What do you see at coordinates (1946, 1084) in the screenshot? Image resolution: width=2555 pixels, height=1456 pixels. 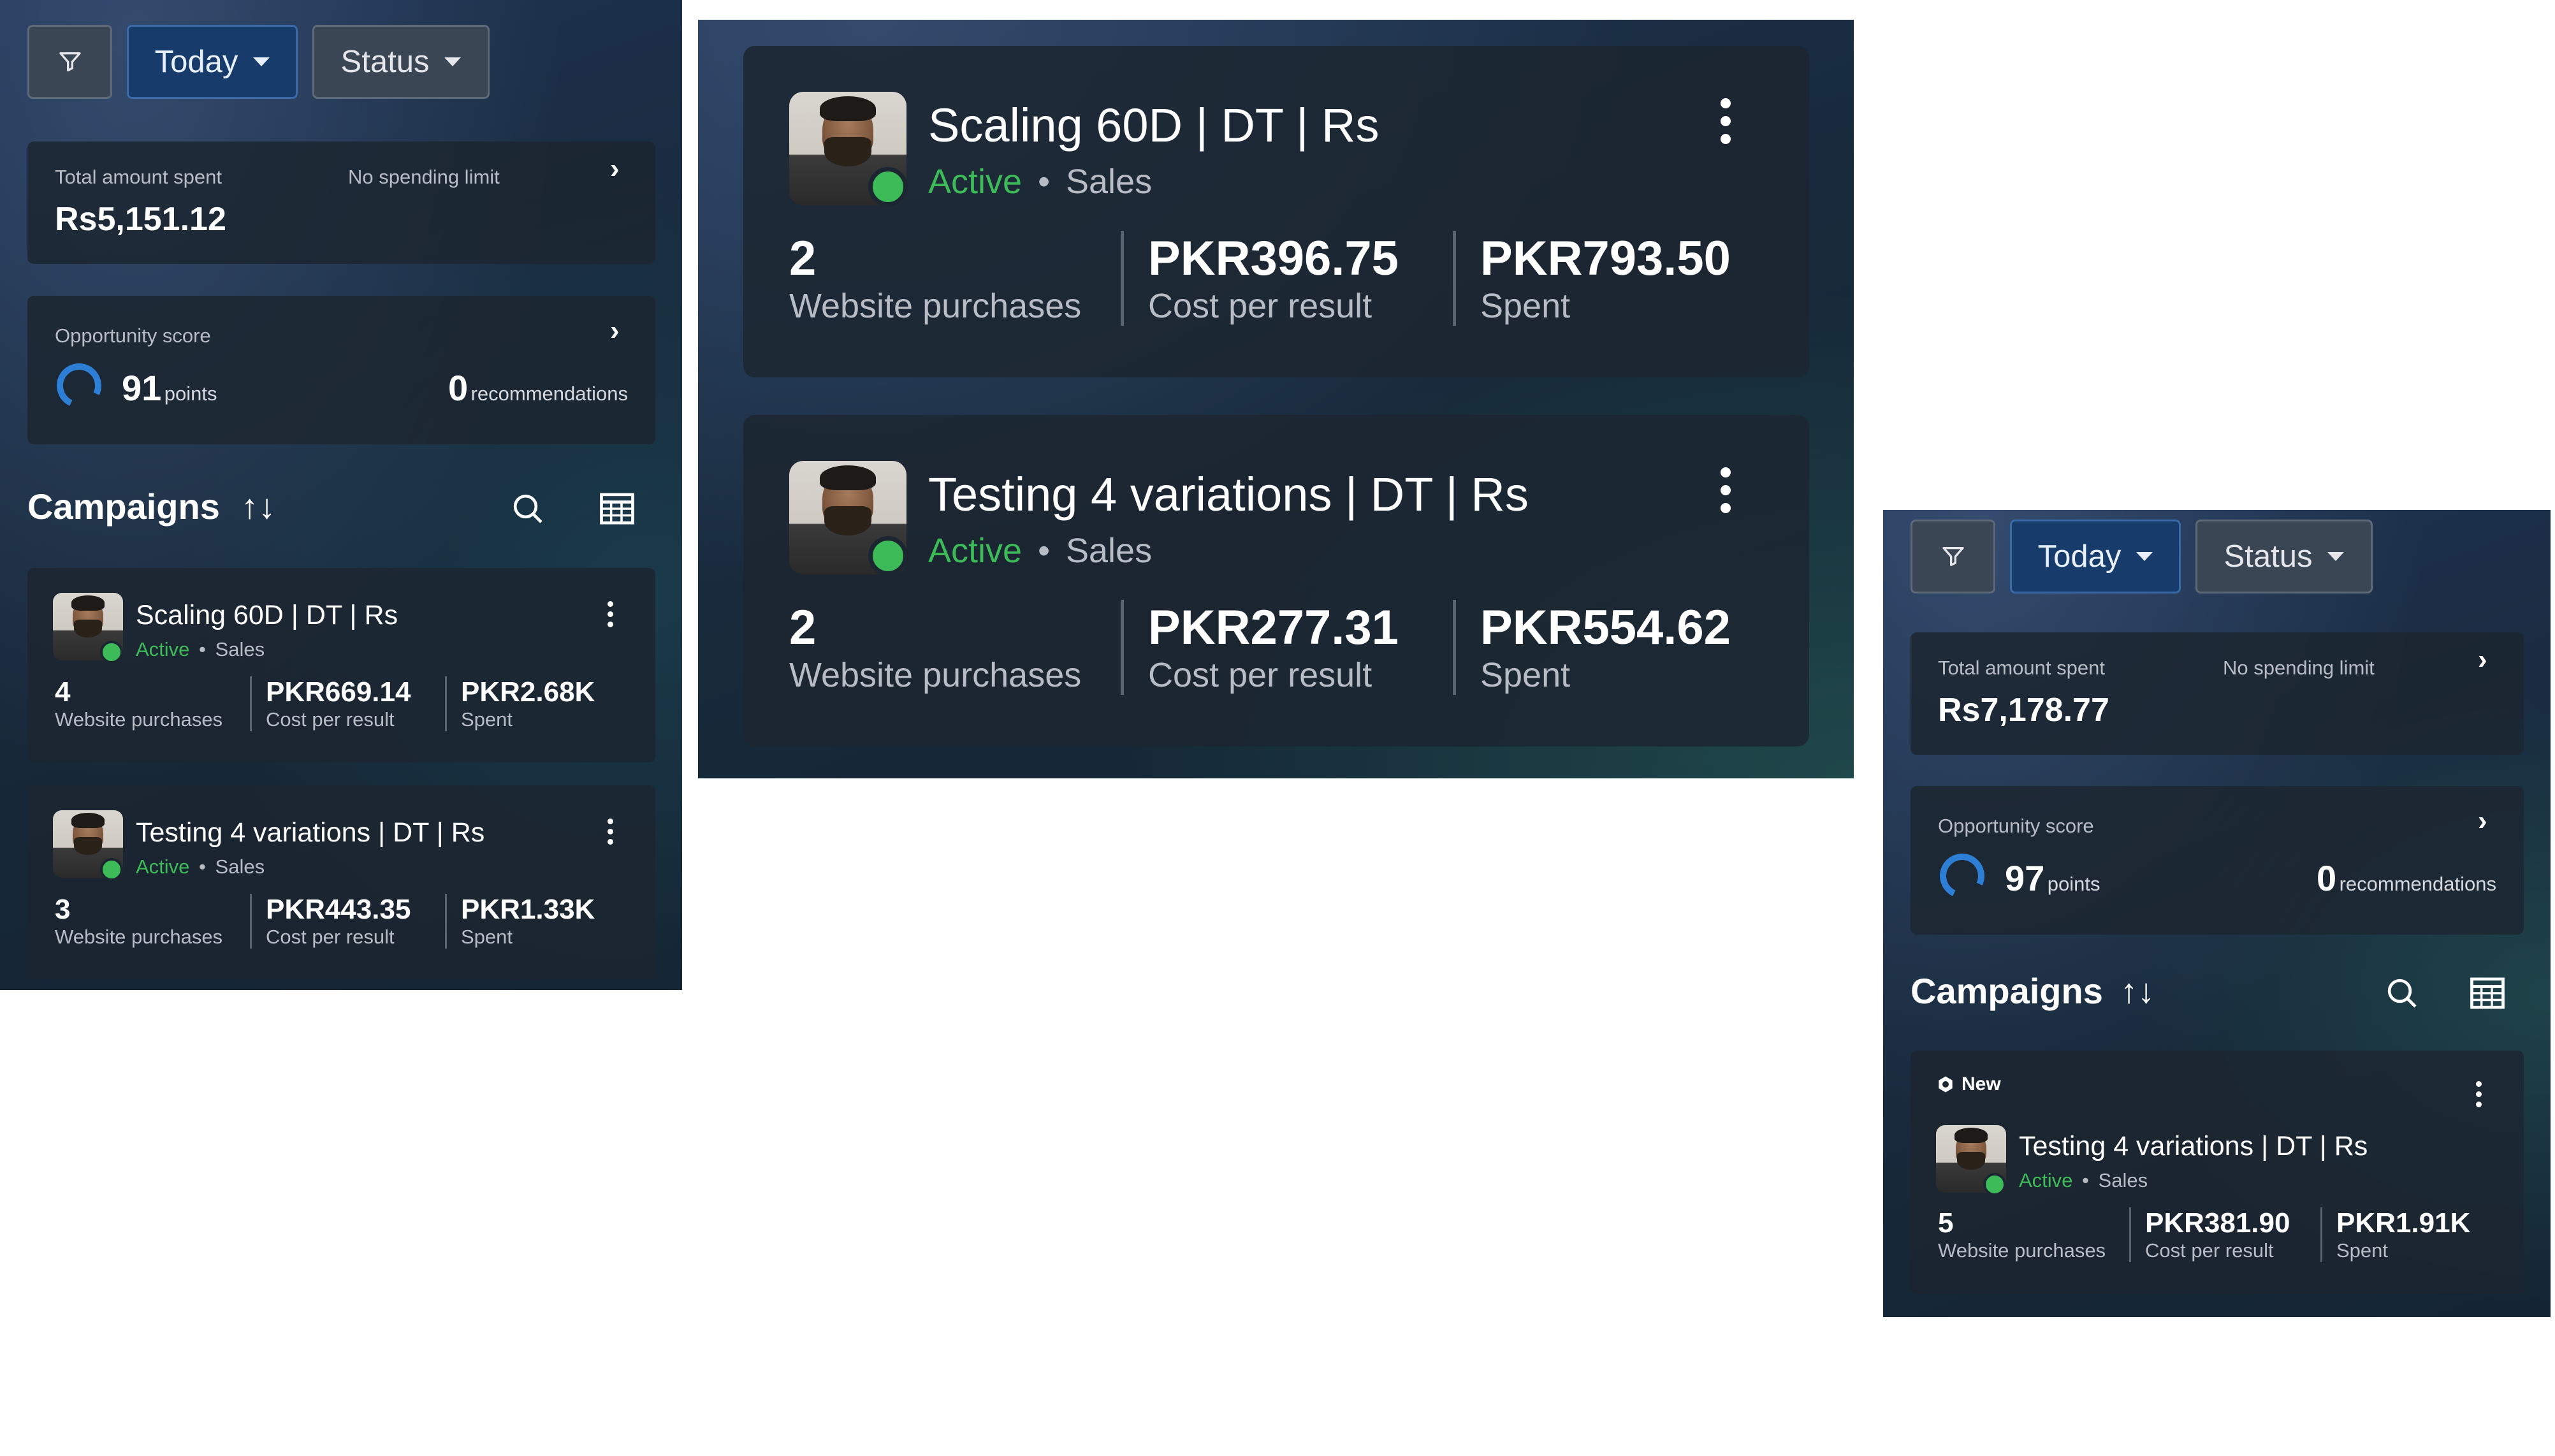 I see `new-badge-icon` at bounding box center [1946, 1084].